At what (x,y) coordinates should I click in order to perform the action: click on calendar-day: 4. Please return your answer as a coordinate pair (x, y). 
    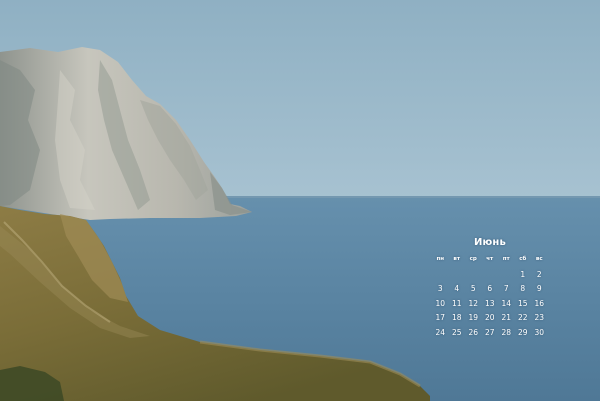
    Looking at the image, I should click on (457, 288).